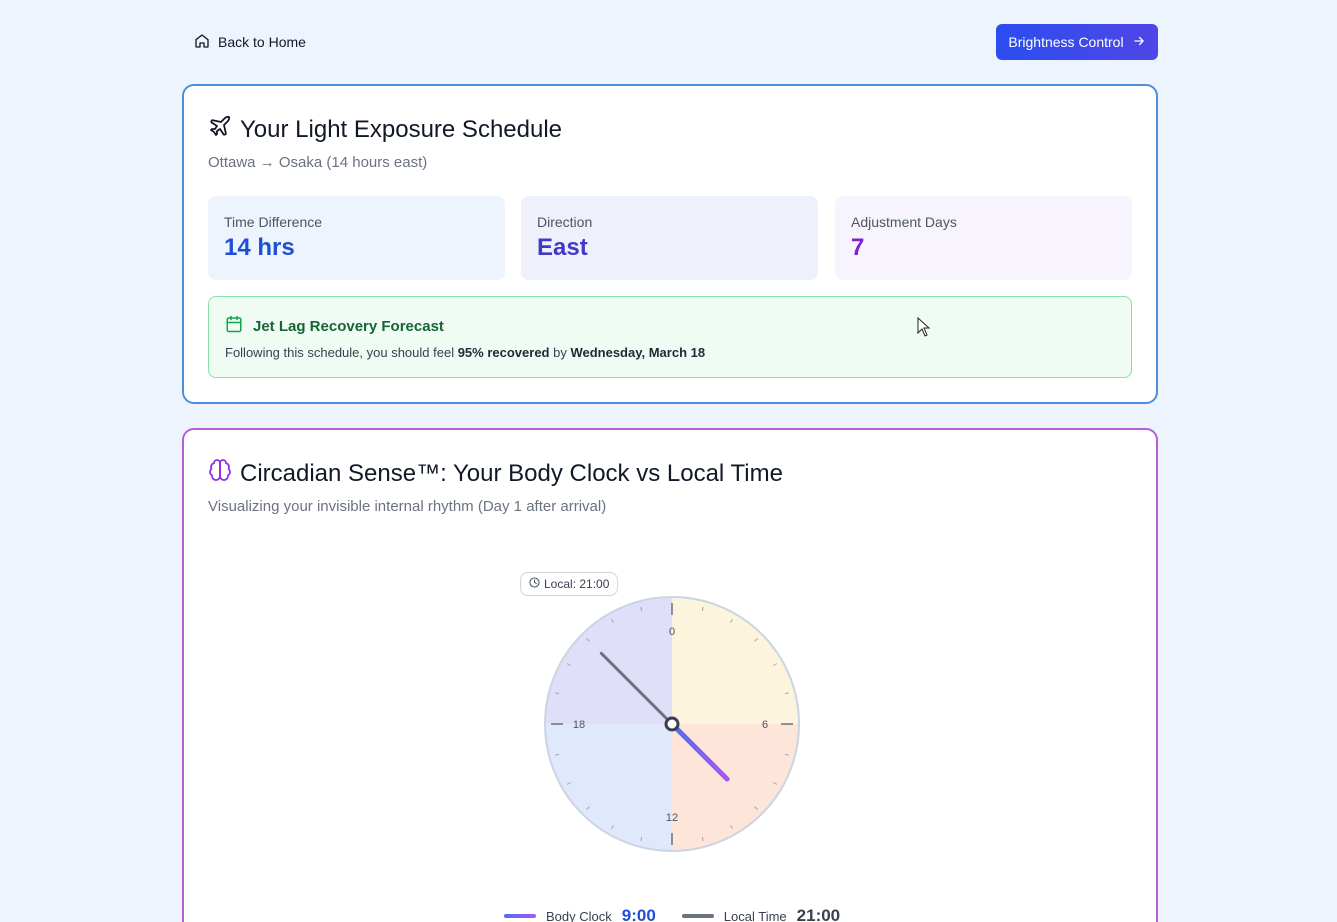 The width and height of the screenshot is (1337, 922). I want to click on stat-value: 7, so click(858, 247).